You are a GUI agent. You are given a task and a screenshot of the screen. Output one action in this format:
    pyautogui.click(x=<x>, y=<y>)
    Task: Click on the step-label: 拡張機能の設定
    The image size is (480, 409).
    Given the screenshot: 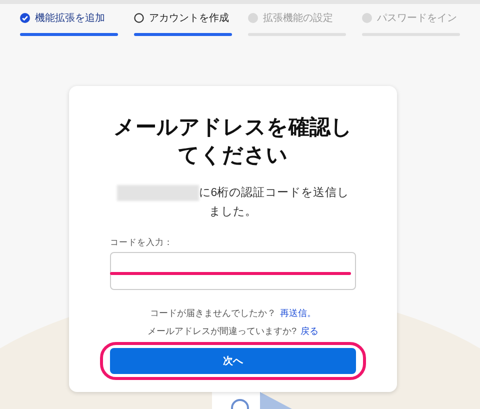 What is the action you would take?
    pyautogui.click(x=298, y=19)
    